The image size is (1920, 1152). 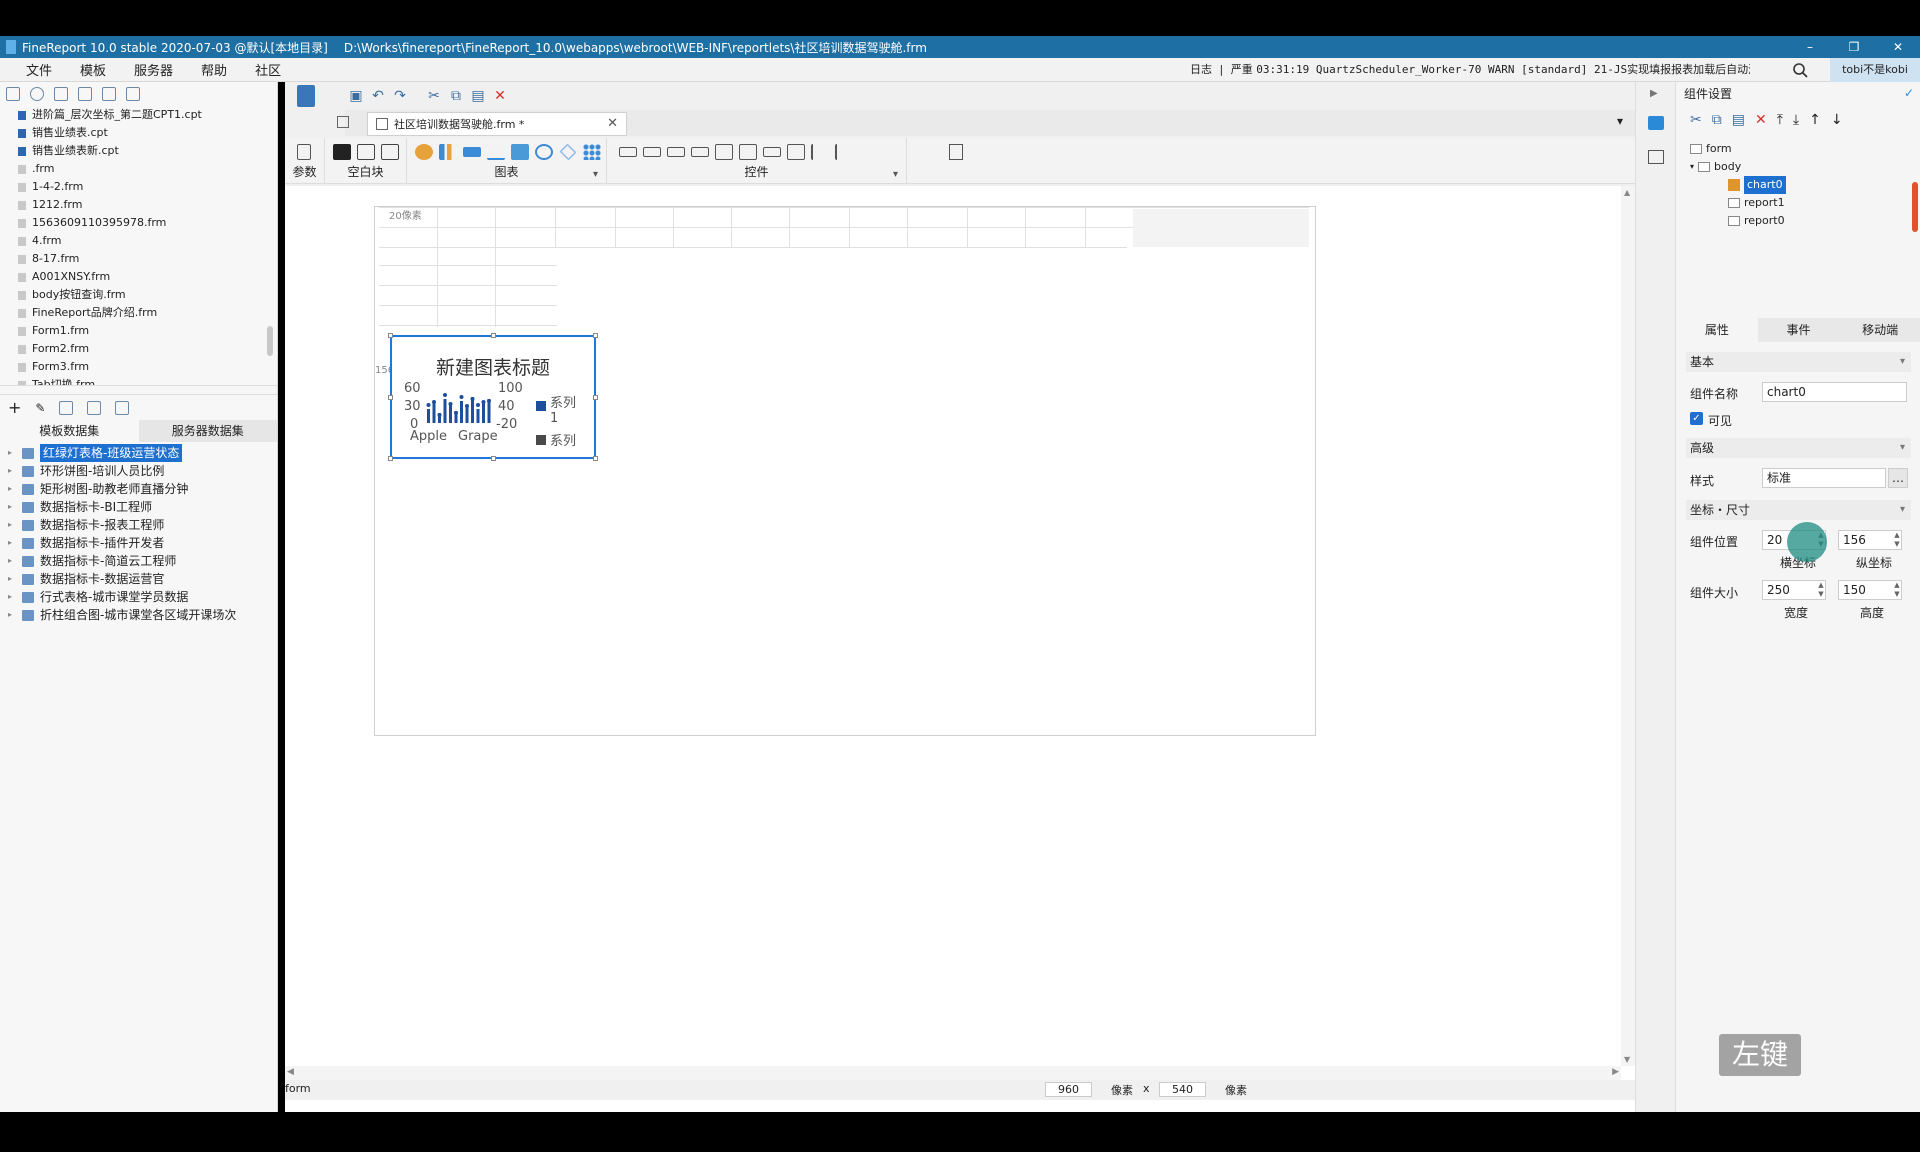 I want to click on dataset-item: ▸ 行式表格-城市课堂学员数据, so click(x=138, y=597).